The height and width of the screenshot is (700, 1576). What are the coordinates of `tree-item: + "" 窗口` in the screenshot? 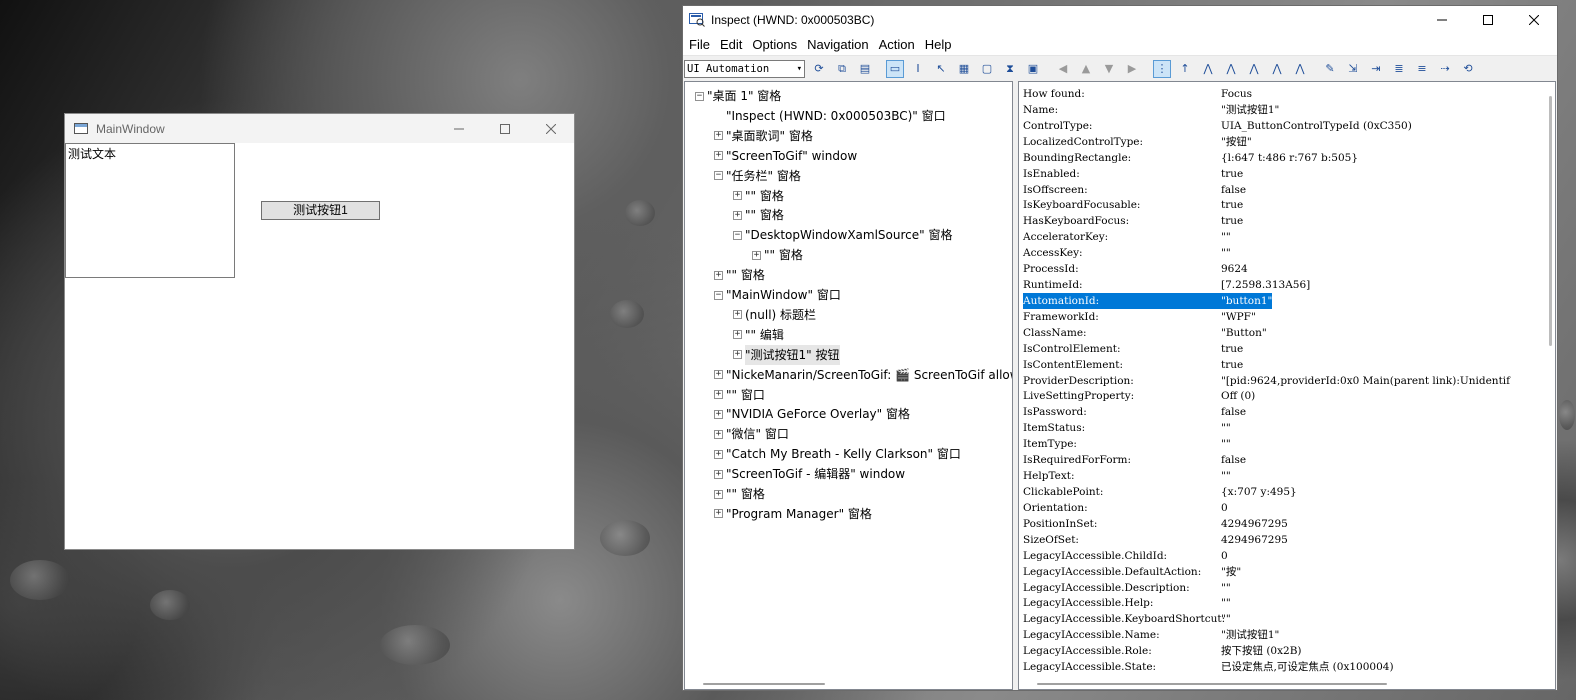 It's located at (739, 395).